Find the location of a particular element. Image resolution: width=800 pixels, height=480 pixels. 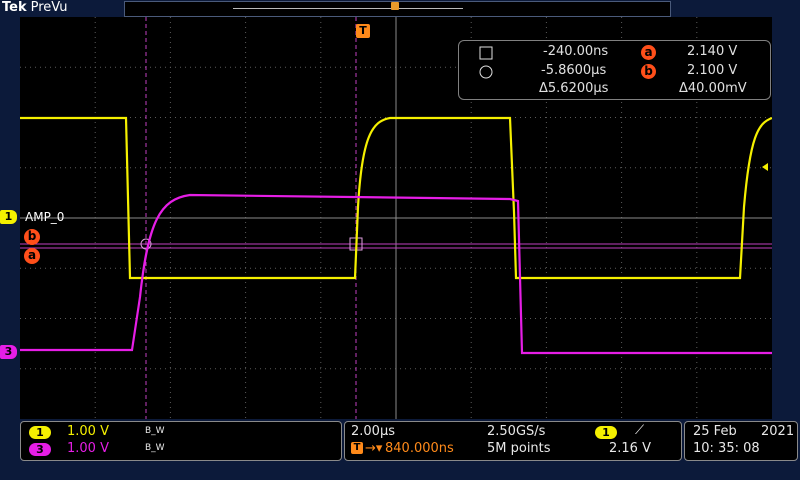

cursor-2-time: -5.8600µs is located at coordinates (574, 70).